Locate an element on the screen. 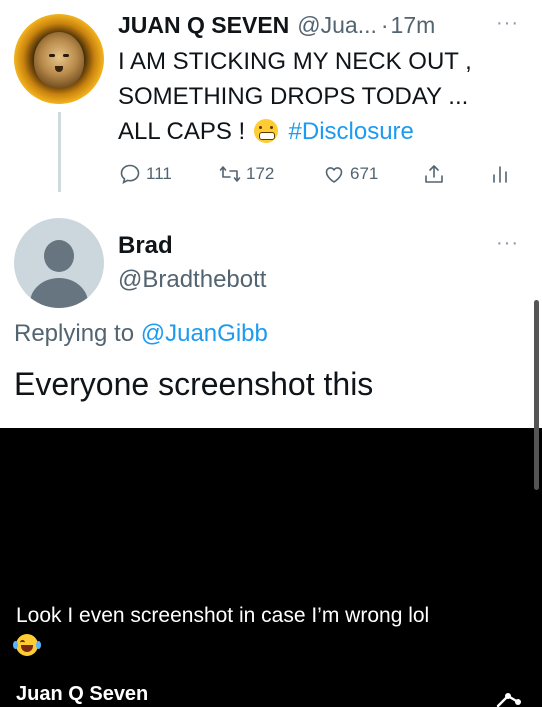 The width and height of the screenshot is (542, 707). caption-author: Juan Q Seven is located at coordinates (82, 694).